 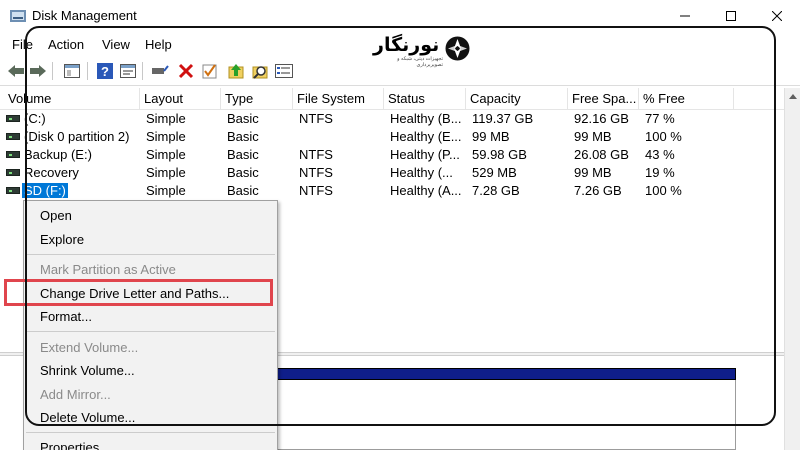 I want to click on minimize-icon, so click(x=685, y=16).